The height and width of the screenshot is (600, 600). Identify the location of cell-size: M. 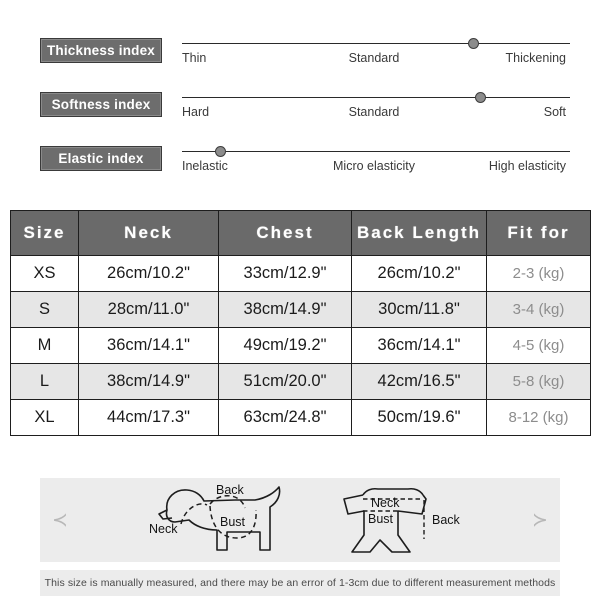
(44, 345).